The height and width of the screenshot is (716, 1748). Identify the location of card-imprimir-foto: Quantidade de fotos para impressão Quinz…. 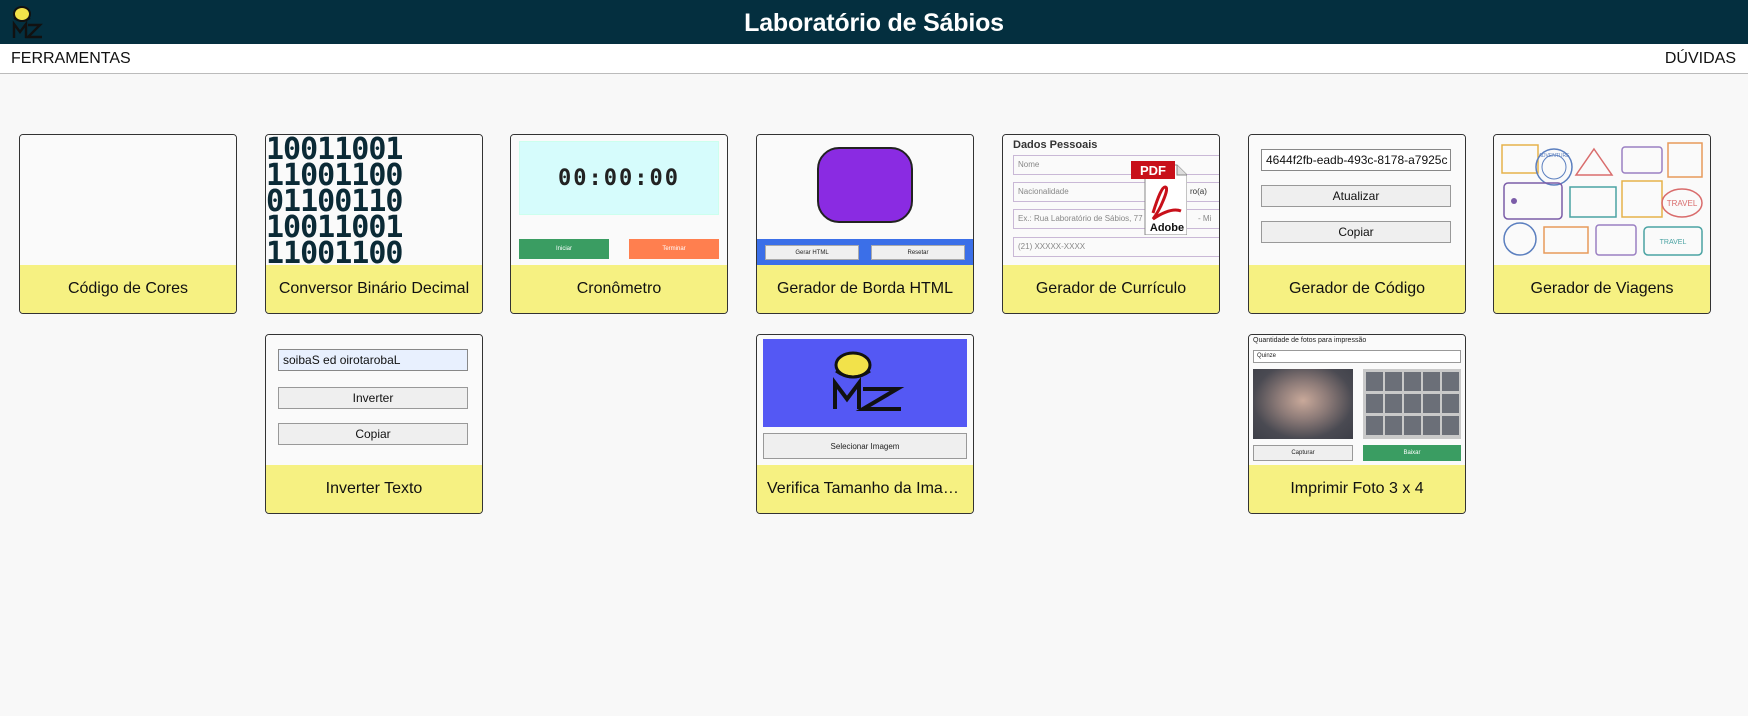
(1357, 424).